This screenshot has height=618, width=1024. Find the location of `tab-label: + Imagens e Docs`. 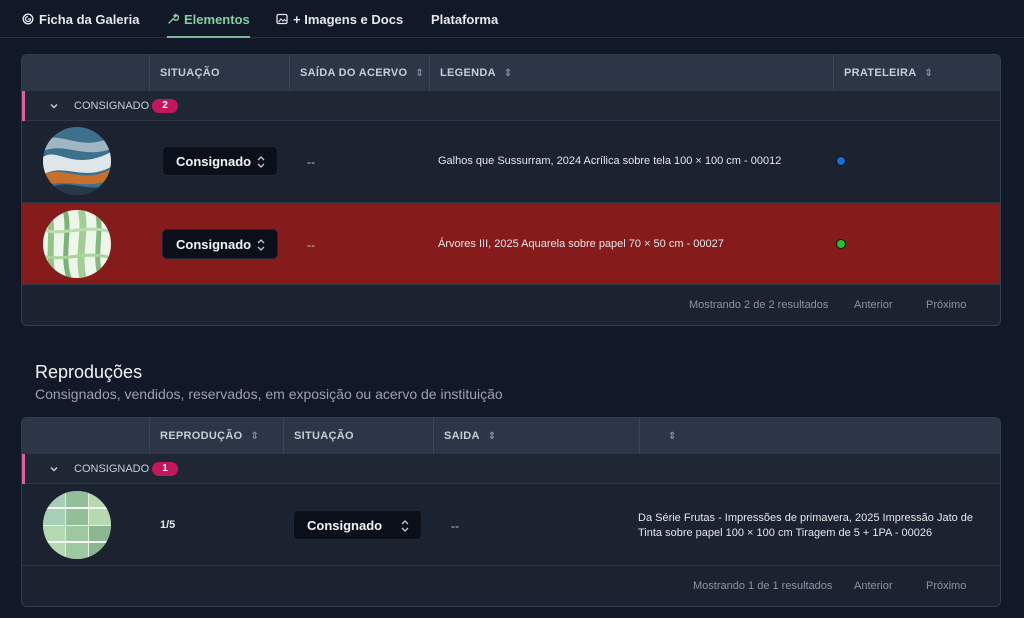

tab-label: + Imagens e Docs is located at coordinates (348, 19).